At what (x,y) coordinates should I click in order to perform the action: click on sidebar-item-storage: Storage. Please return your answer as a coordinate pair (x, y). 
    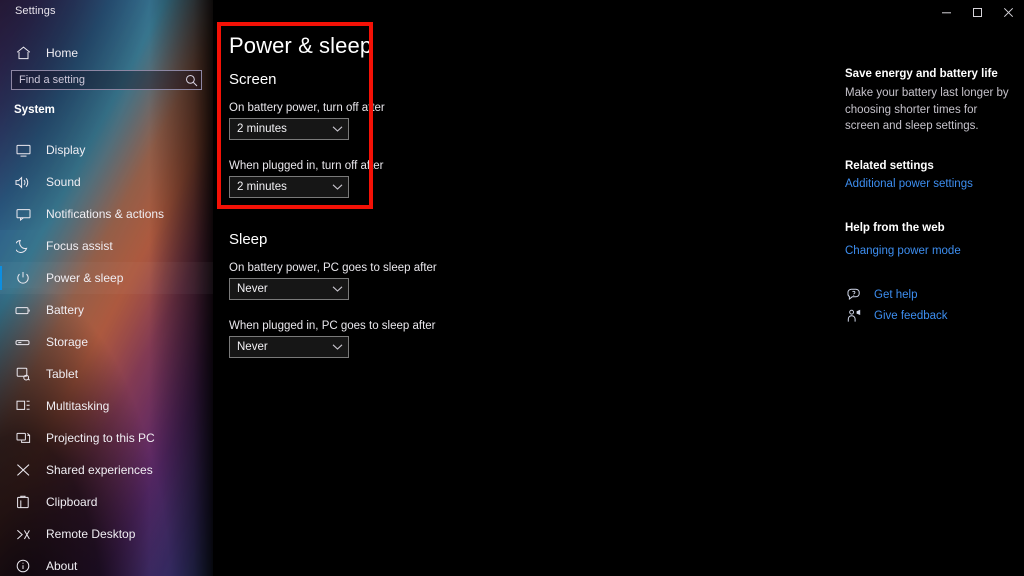
    Looking at the image, I should click on (106, 342).